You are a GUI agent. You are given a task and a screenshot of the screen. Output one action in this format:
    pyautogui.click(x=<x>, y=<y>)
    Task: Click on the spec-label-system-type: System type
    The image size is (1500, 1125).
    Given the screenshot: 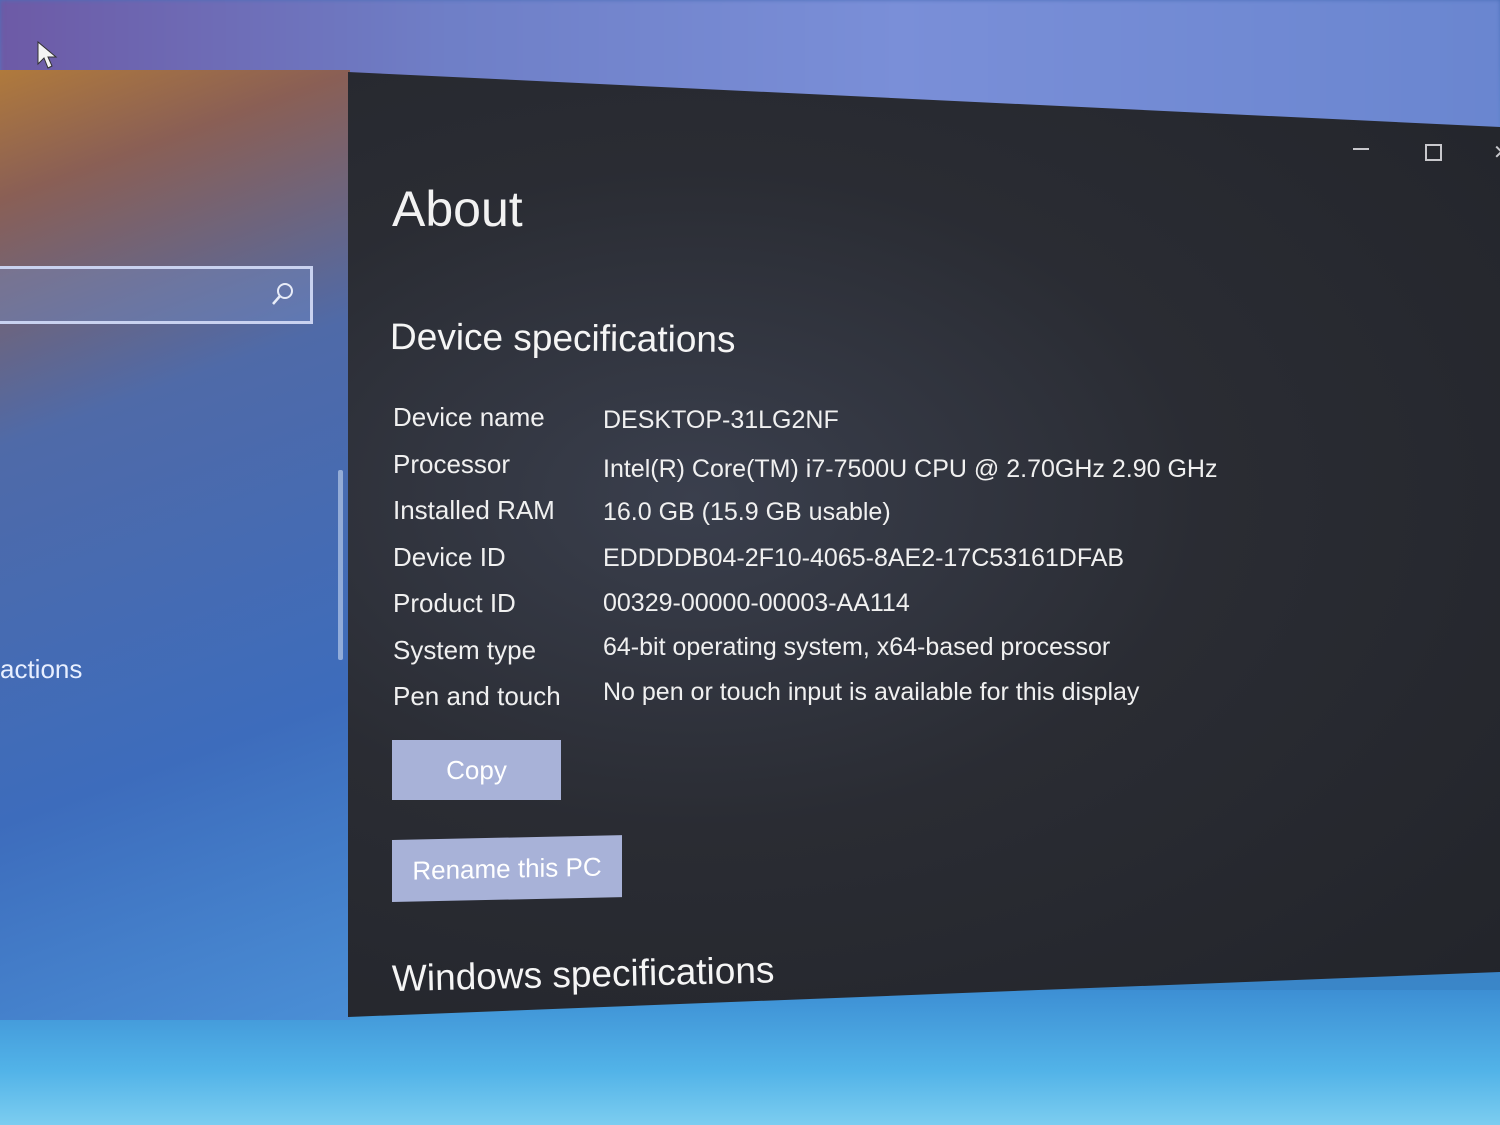 What is the action you would take?
    pyautogui.click(x=465, y=650)
    